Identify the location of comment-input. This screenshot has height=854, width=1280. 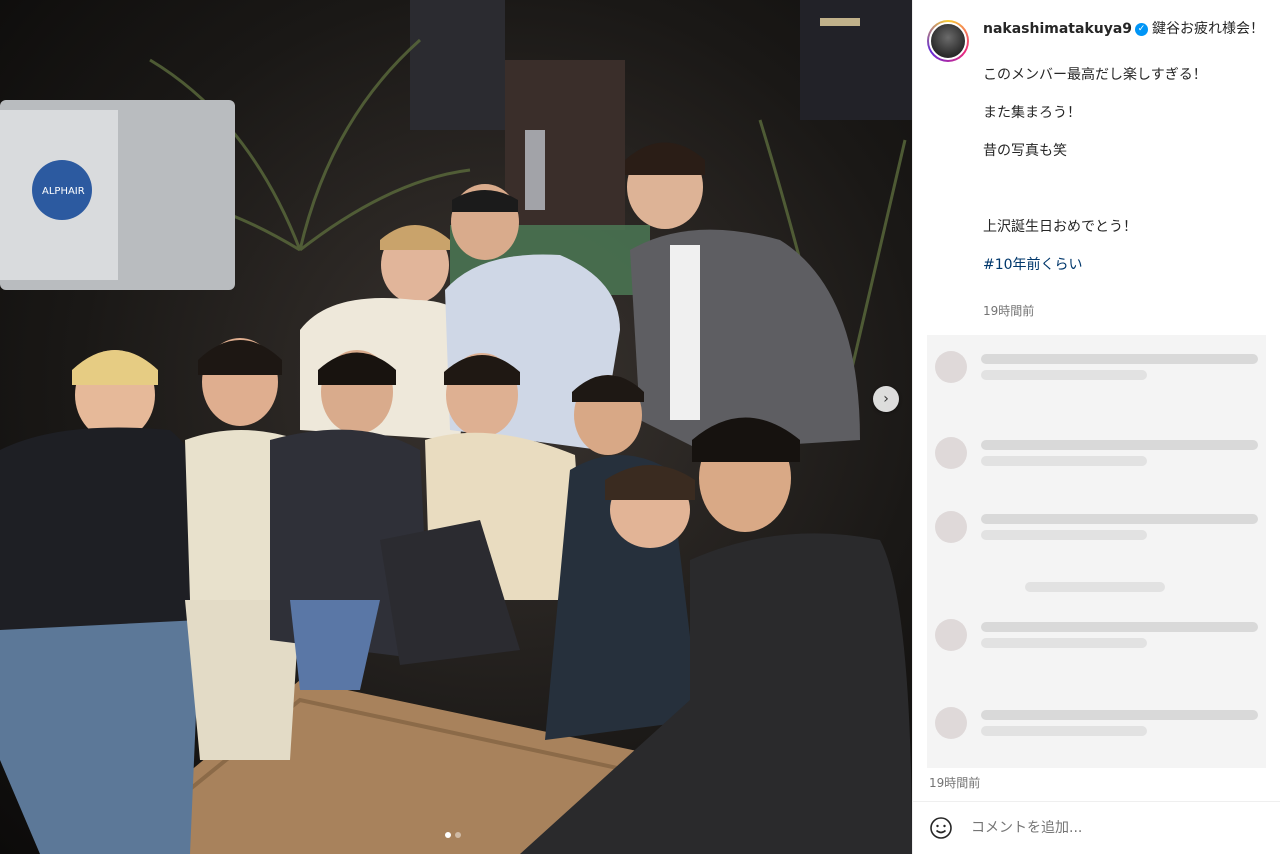
(1096, 828).